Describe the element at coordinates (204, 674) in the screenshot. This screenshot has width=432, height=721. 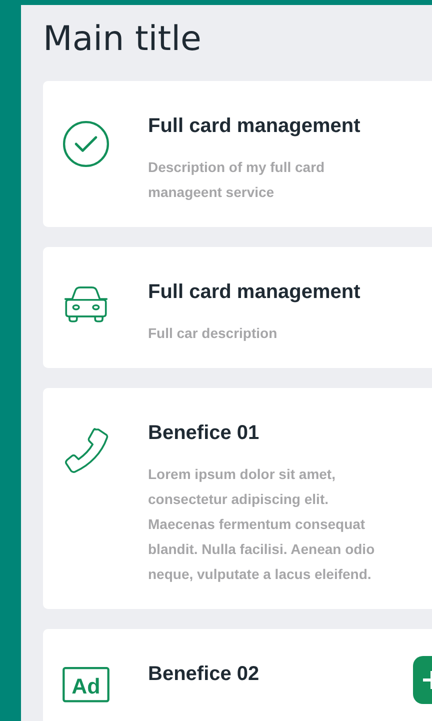
I see `card-title: Benefice 02` at that location.